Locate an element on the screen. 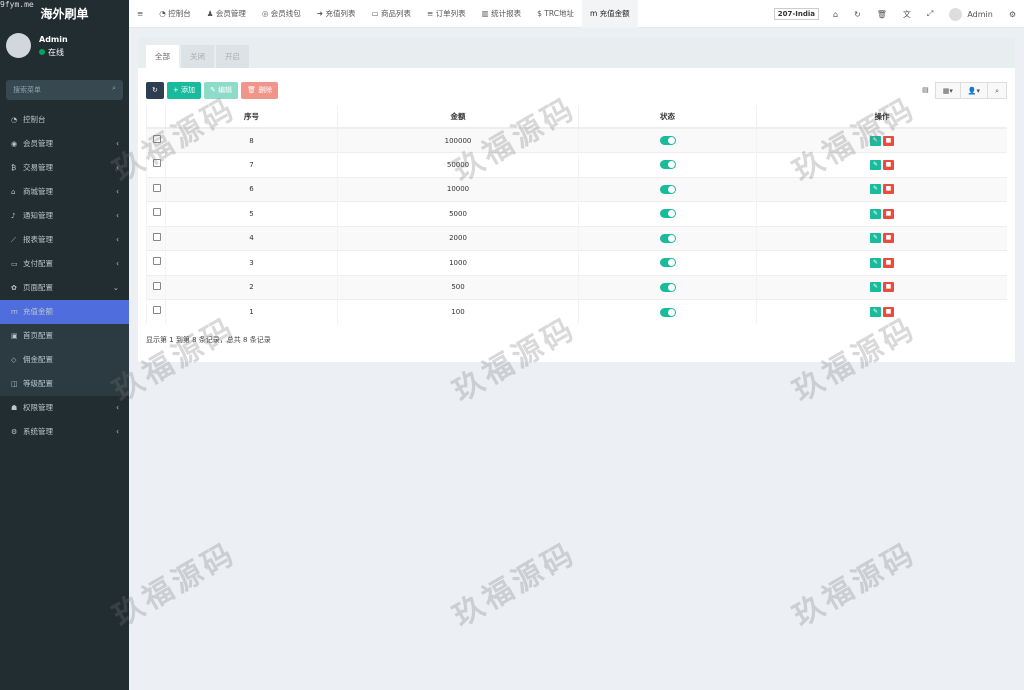  sidebar-item: ⌂ 商城管理 ‹ is located at coordinates (64, 192).